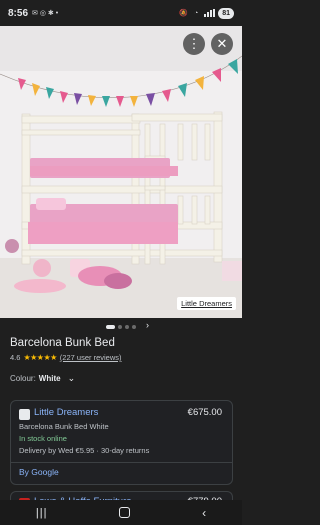  What do you see at coordinates (24, 414) in the screenshot?
I see `store-logo-icon` at bounding box center [24, 414].